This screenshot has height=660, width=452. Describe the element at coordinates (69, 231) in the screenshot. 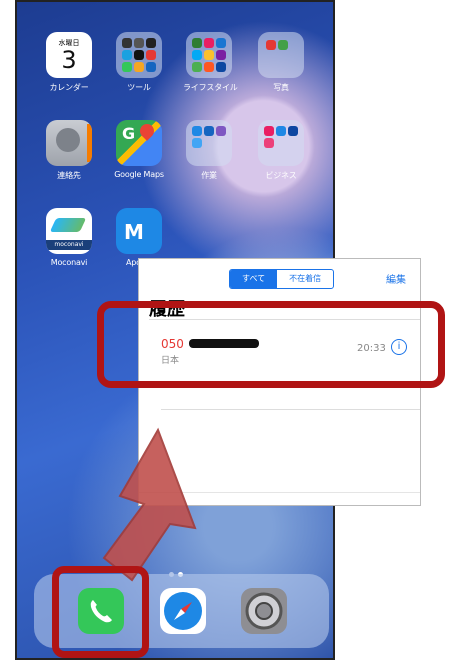

I see `moconavi-icon: moconavi` at that location.